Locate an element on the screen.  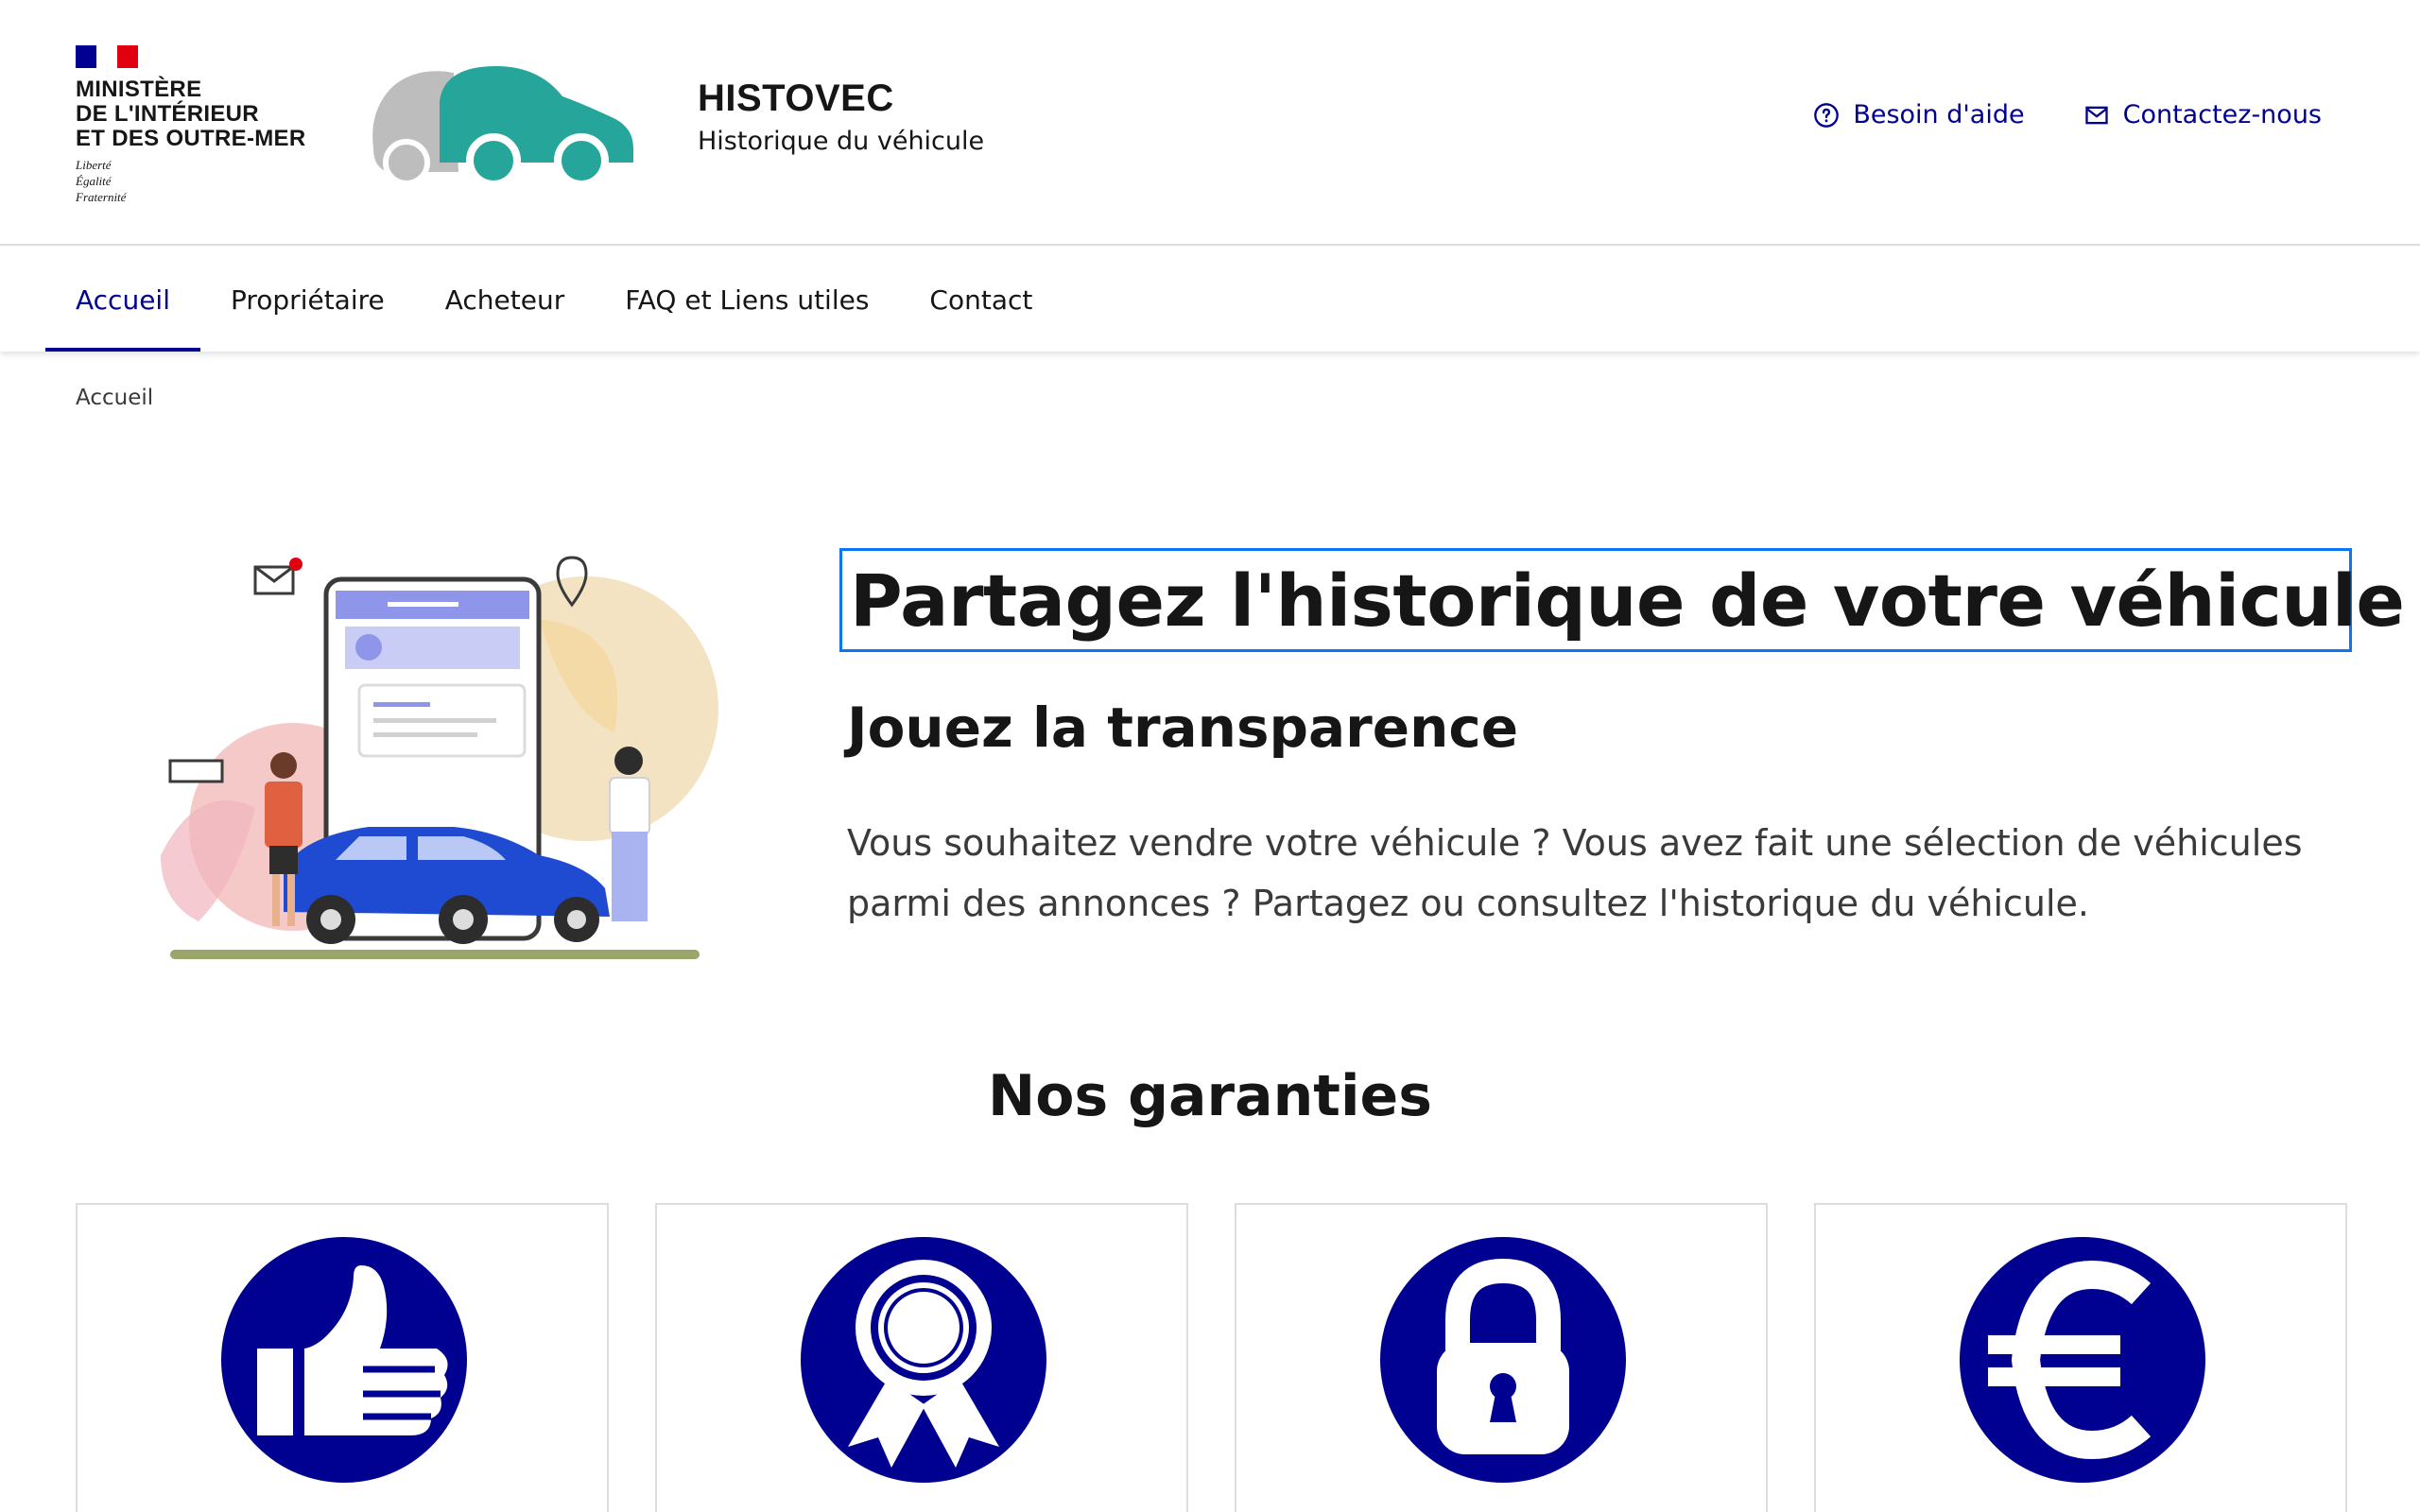
republic-motto: Liberté Égalité Fraternité is located at coordinates (190, 181).